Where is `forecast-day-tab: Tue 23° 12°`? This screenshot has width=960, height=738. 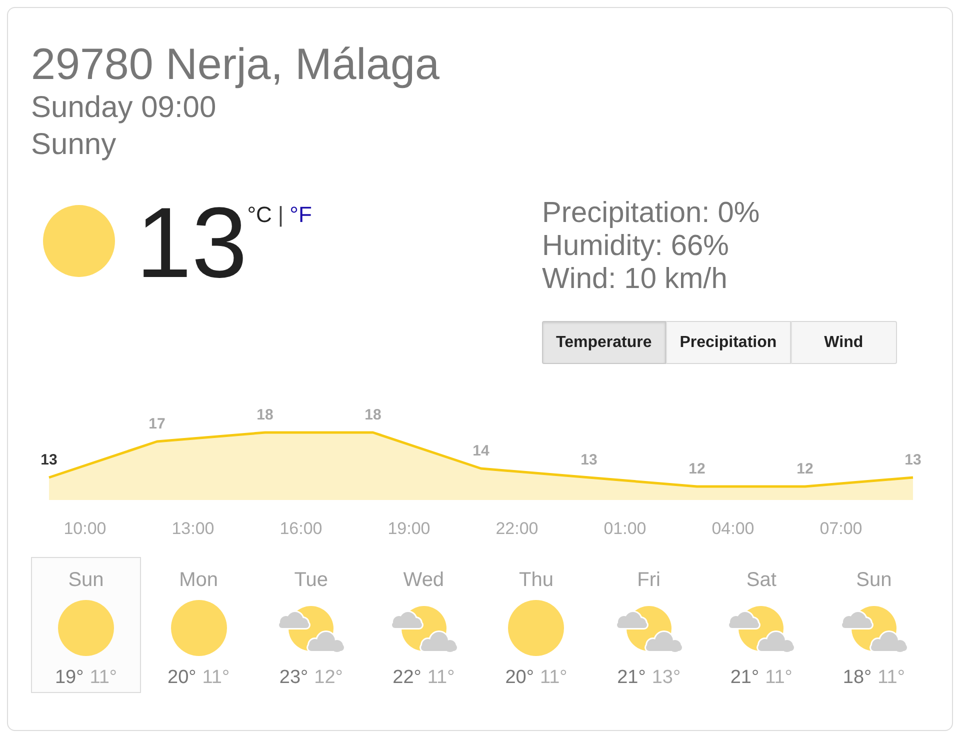 forecast-day-tab: Tue 23° 12° is located at coordinates (311, 625).